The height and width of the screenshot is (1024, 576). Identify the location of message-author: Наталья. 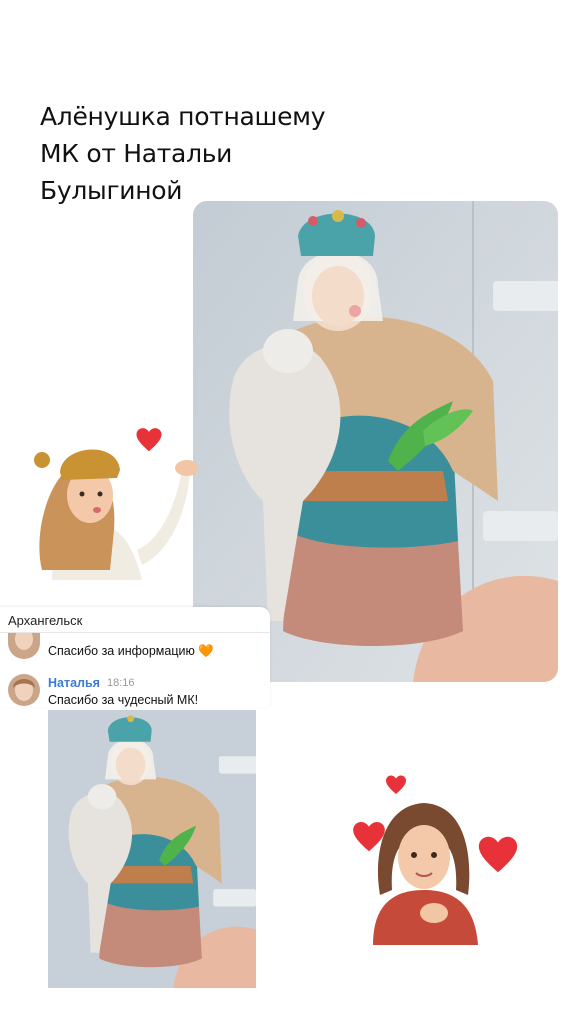
(74, 683).